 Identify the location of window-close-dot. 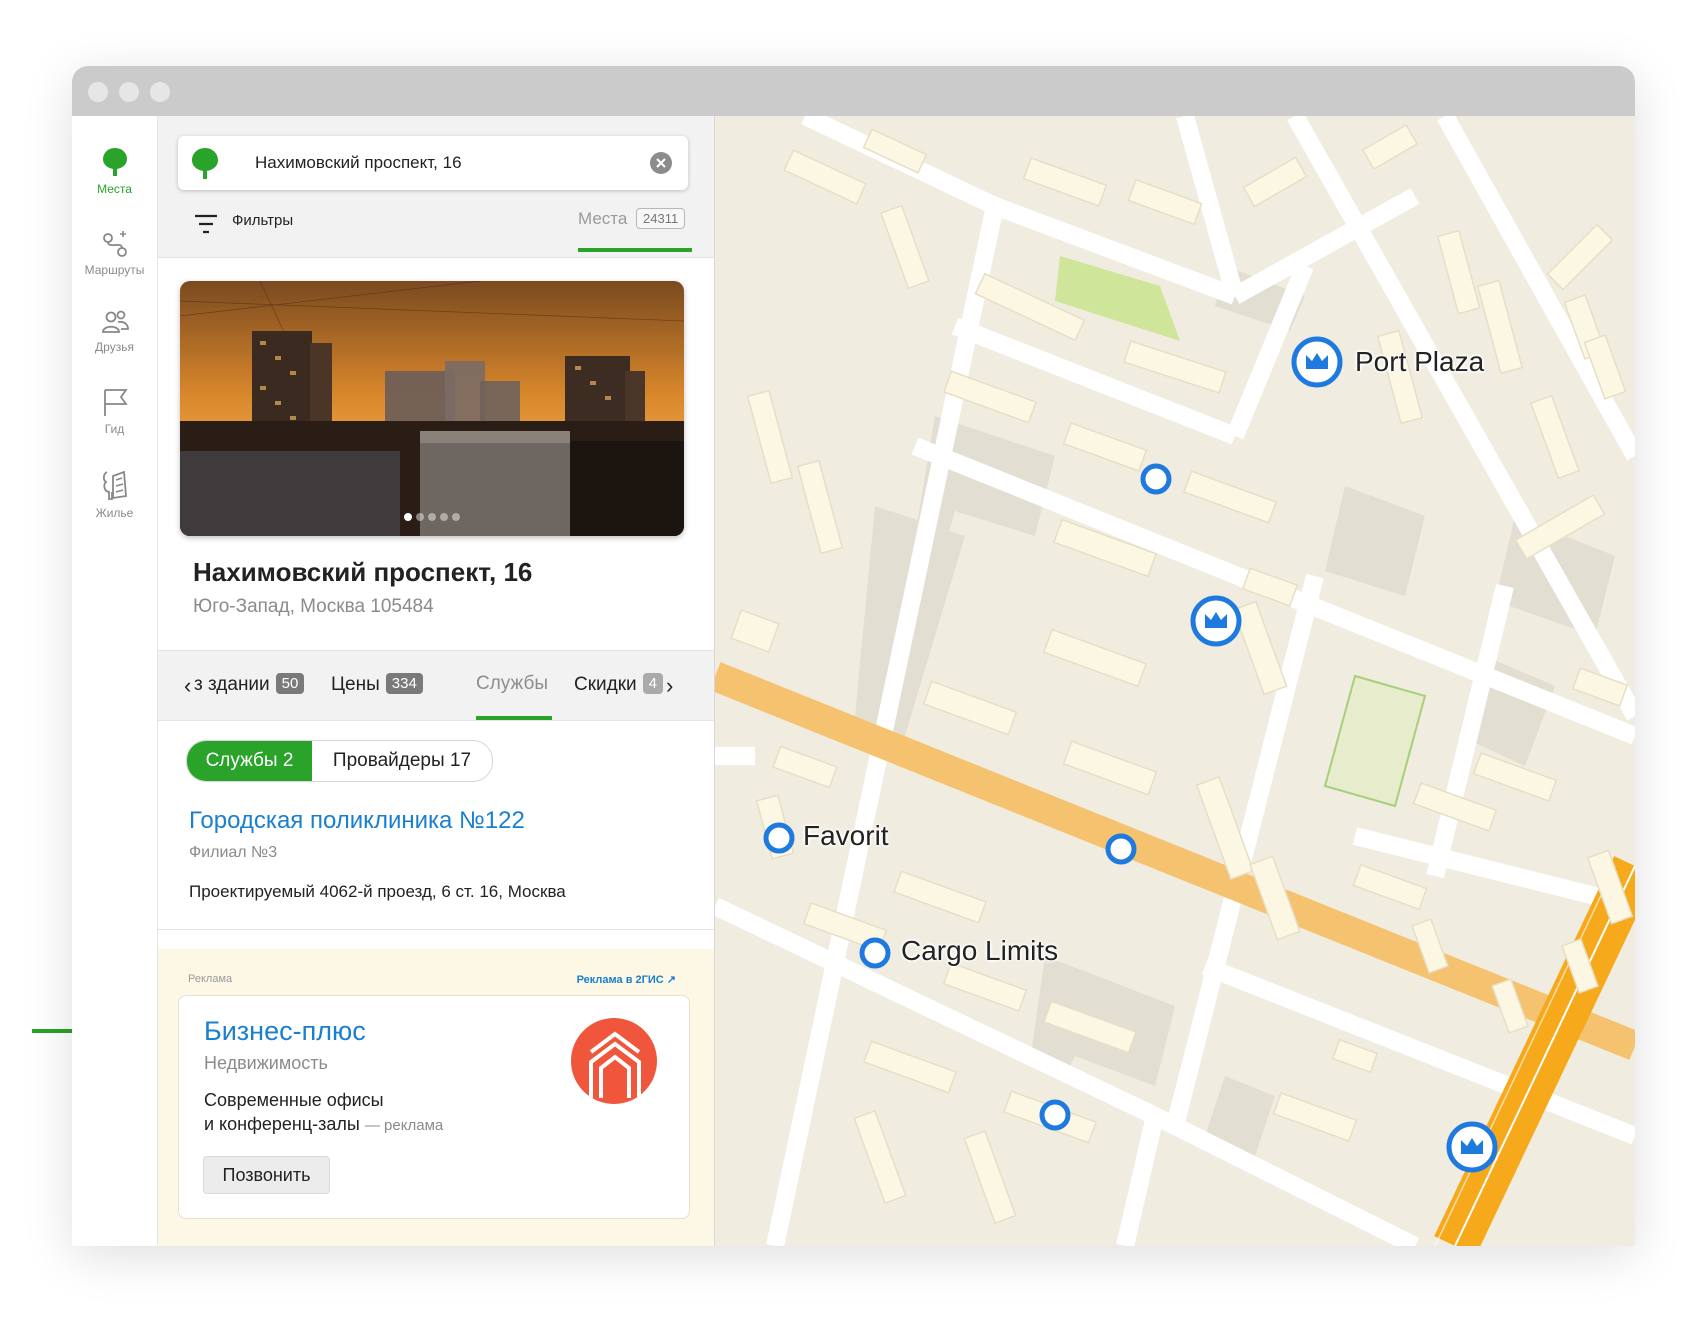
(98, 92).